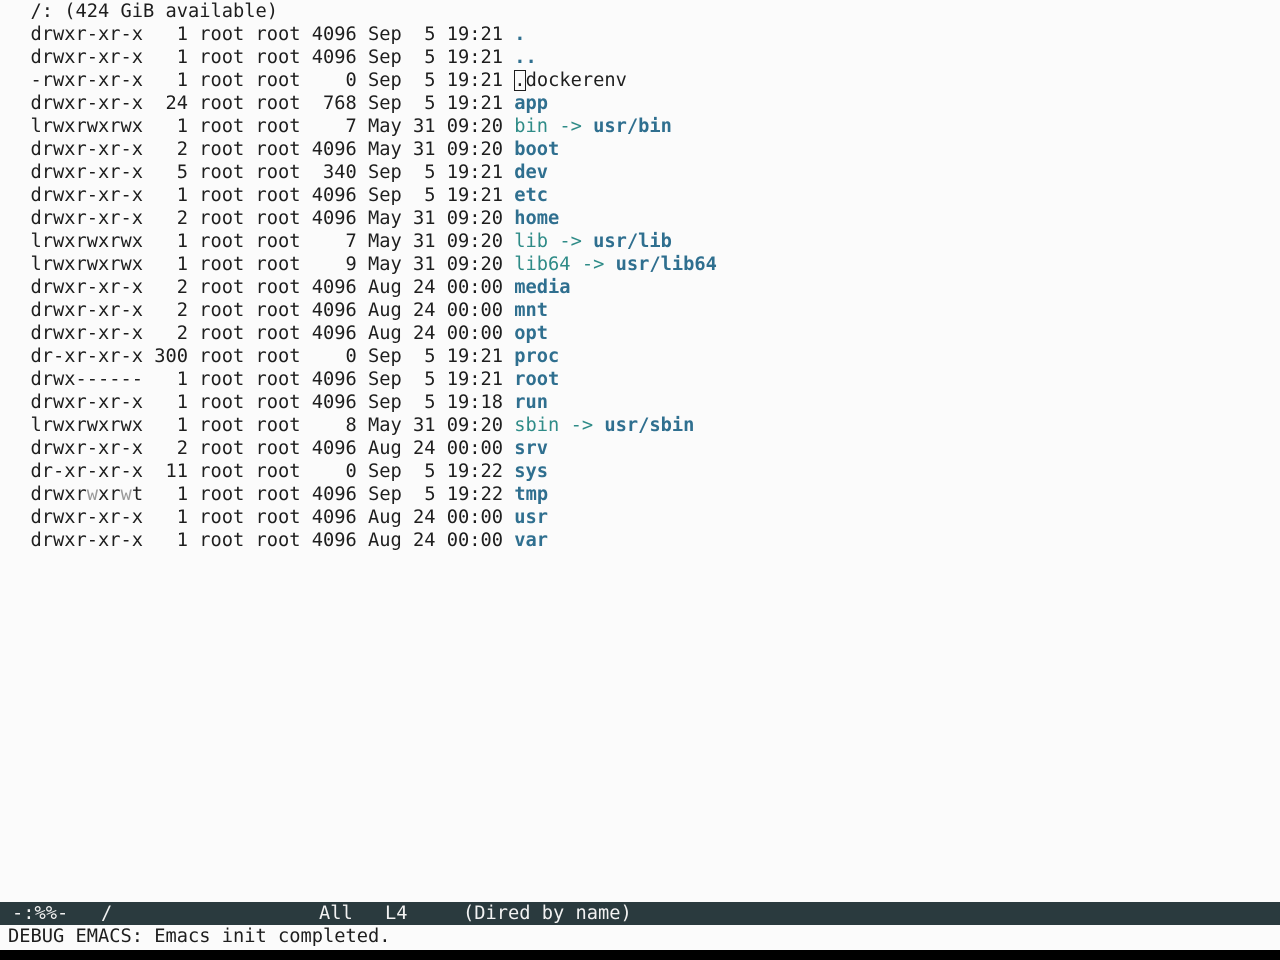  Describe the element at coordinates (536, 149) in the screenshot. I see `directory-name: boot` at that location.